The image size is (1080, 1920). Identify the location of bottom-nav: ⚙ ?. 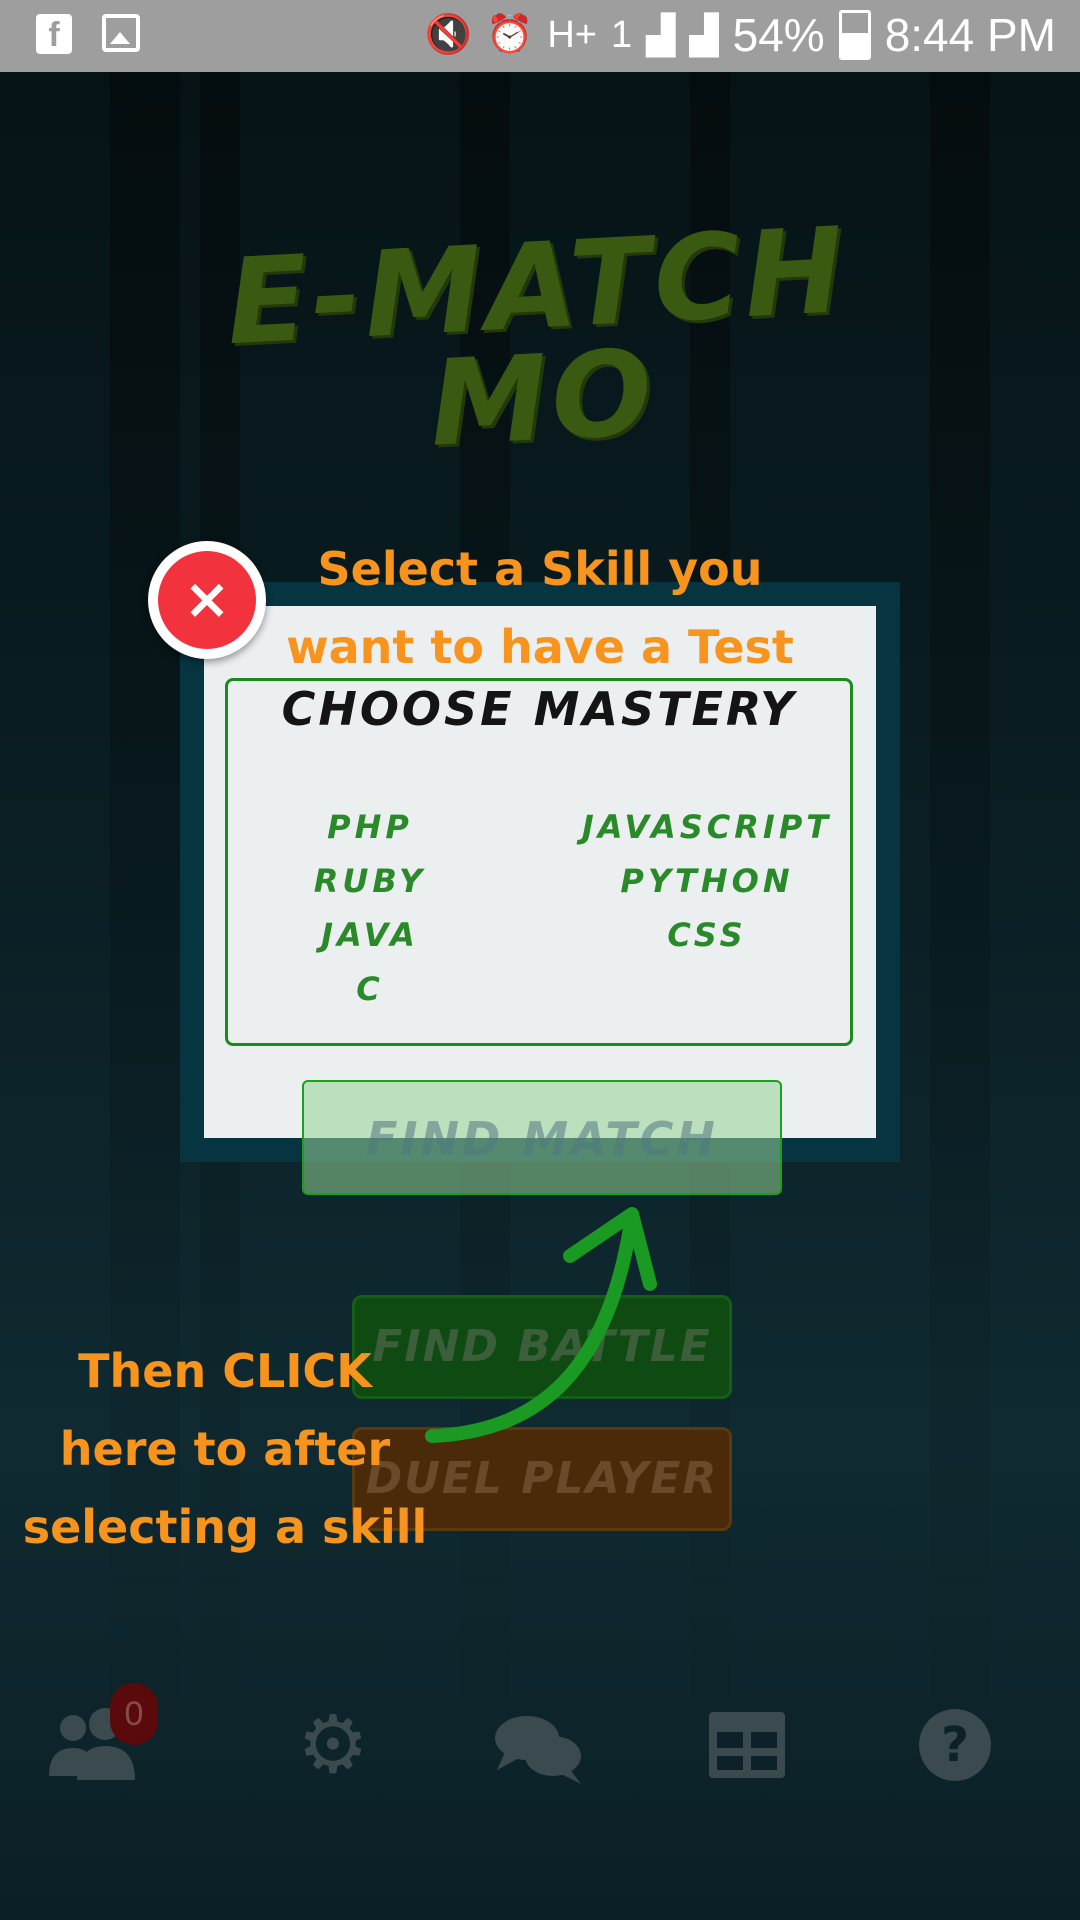
(540, 1745).